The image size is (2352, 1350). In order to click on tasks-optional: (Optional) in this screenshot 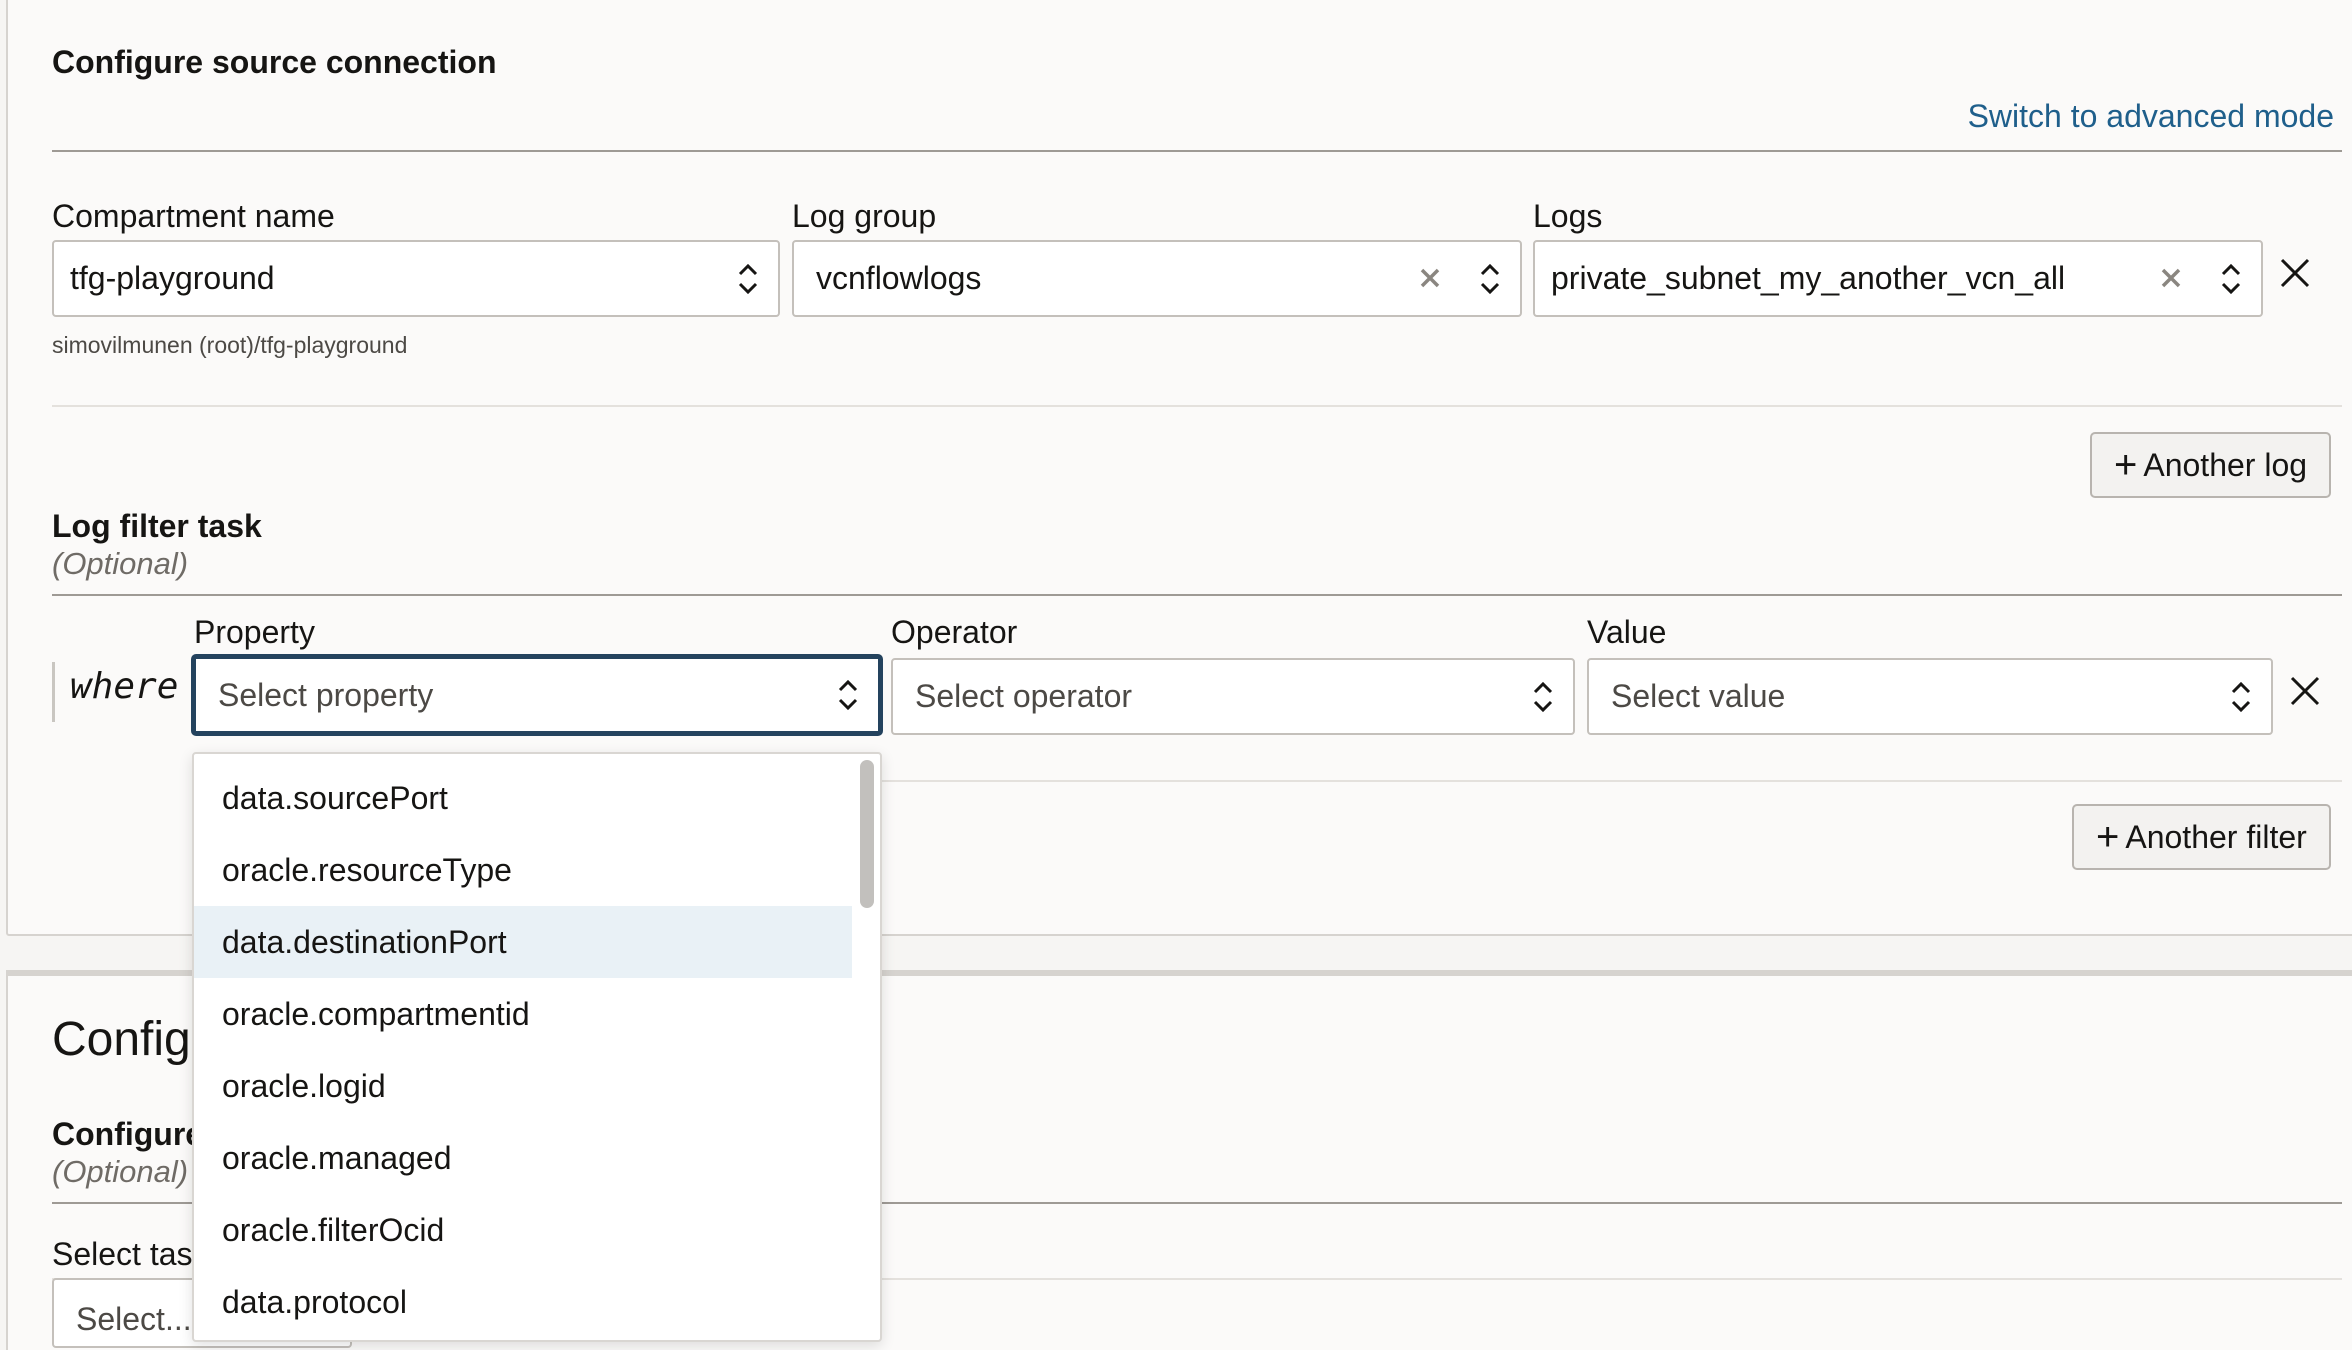, I will do `click(120, 1171)`.